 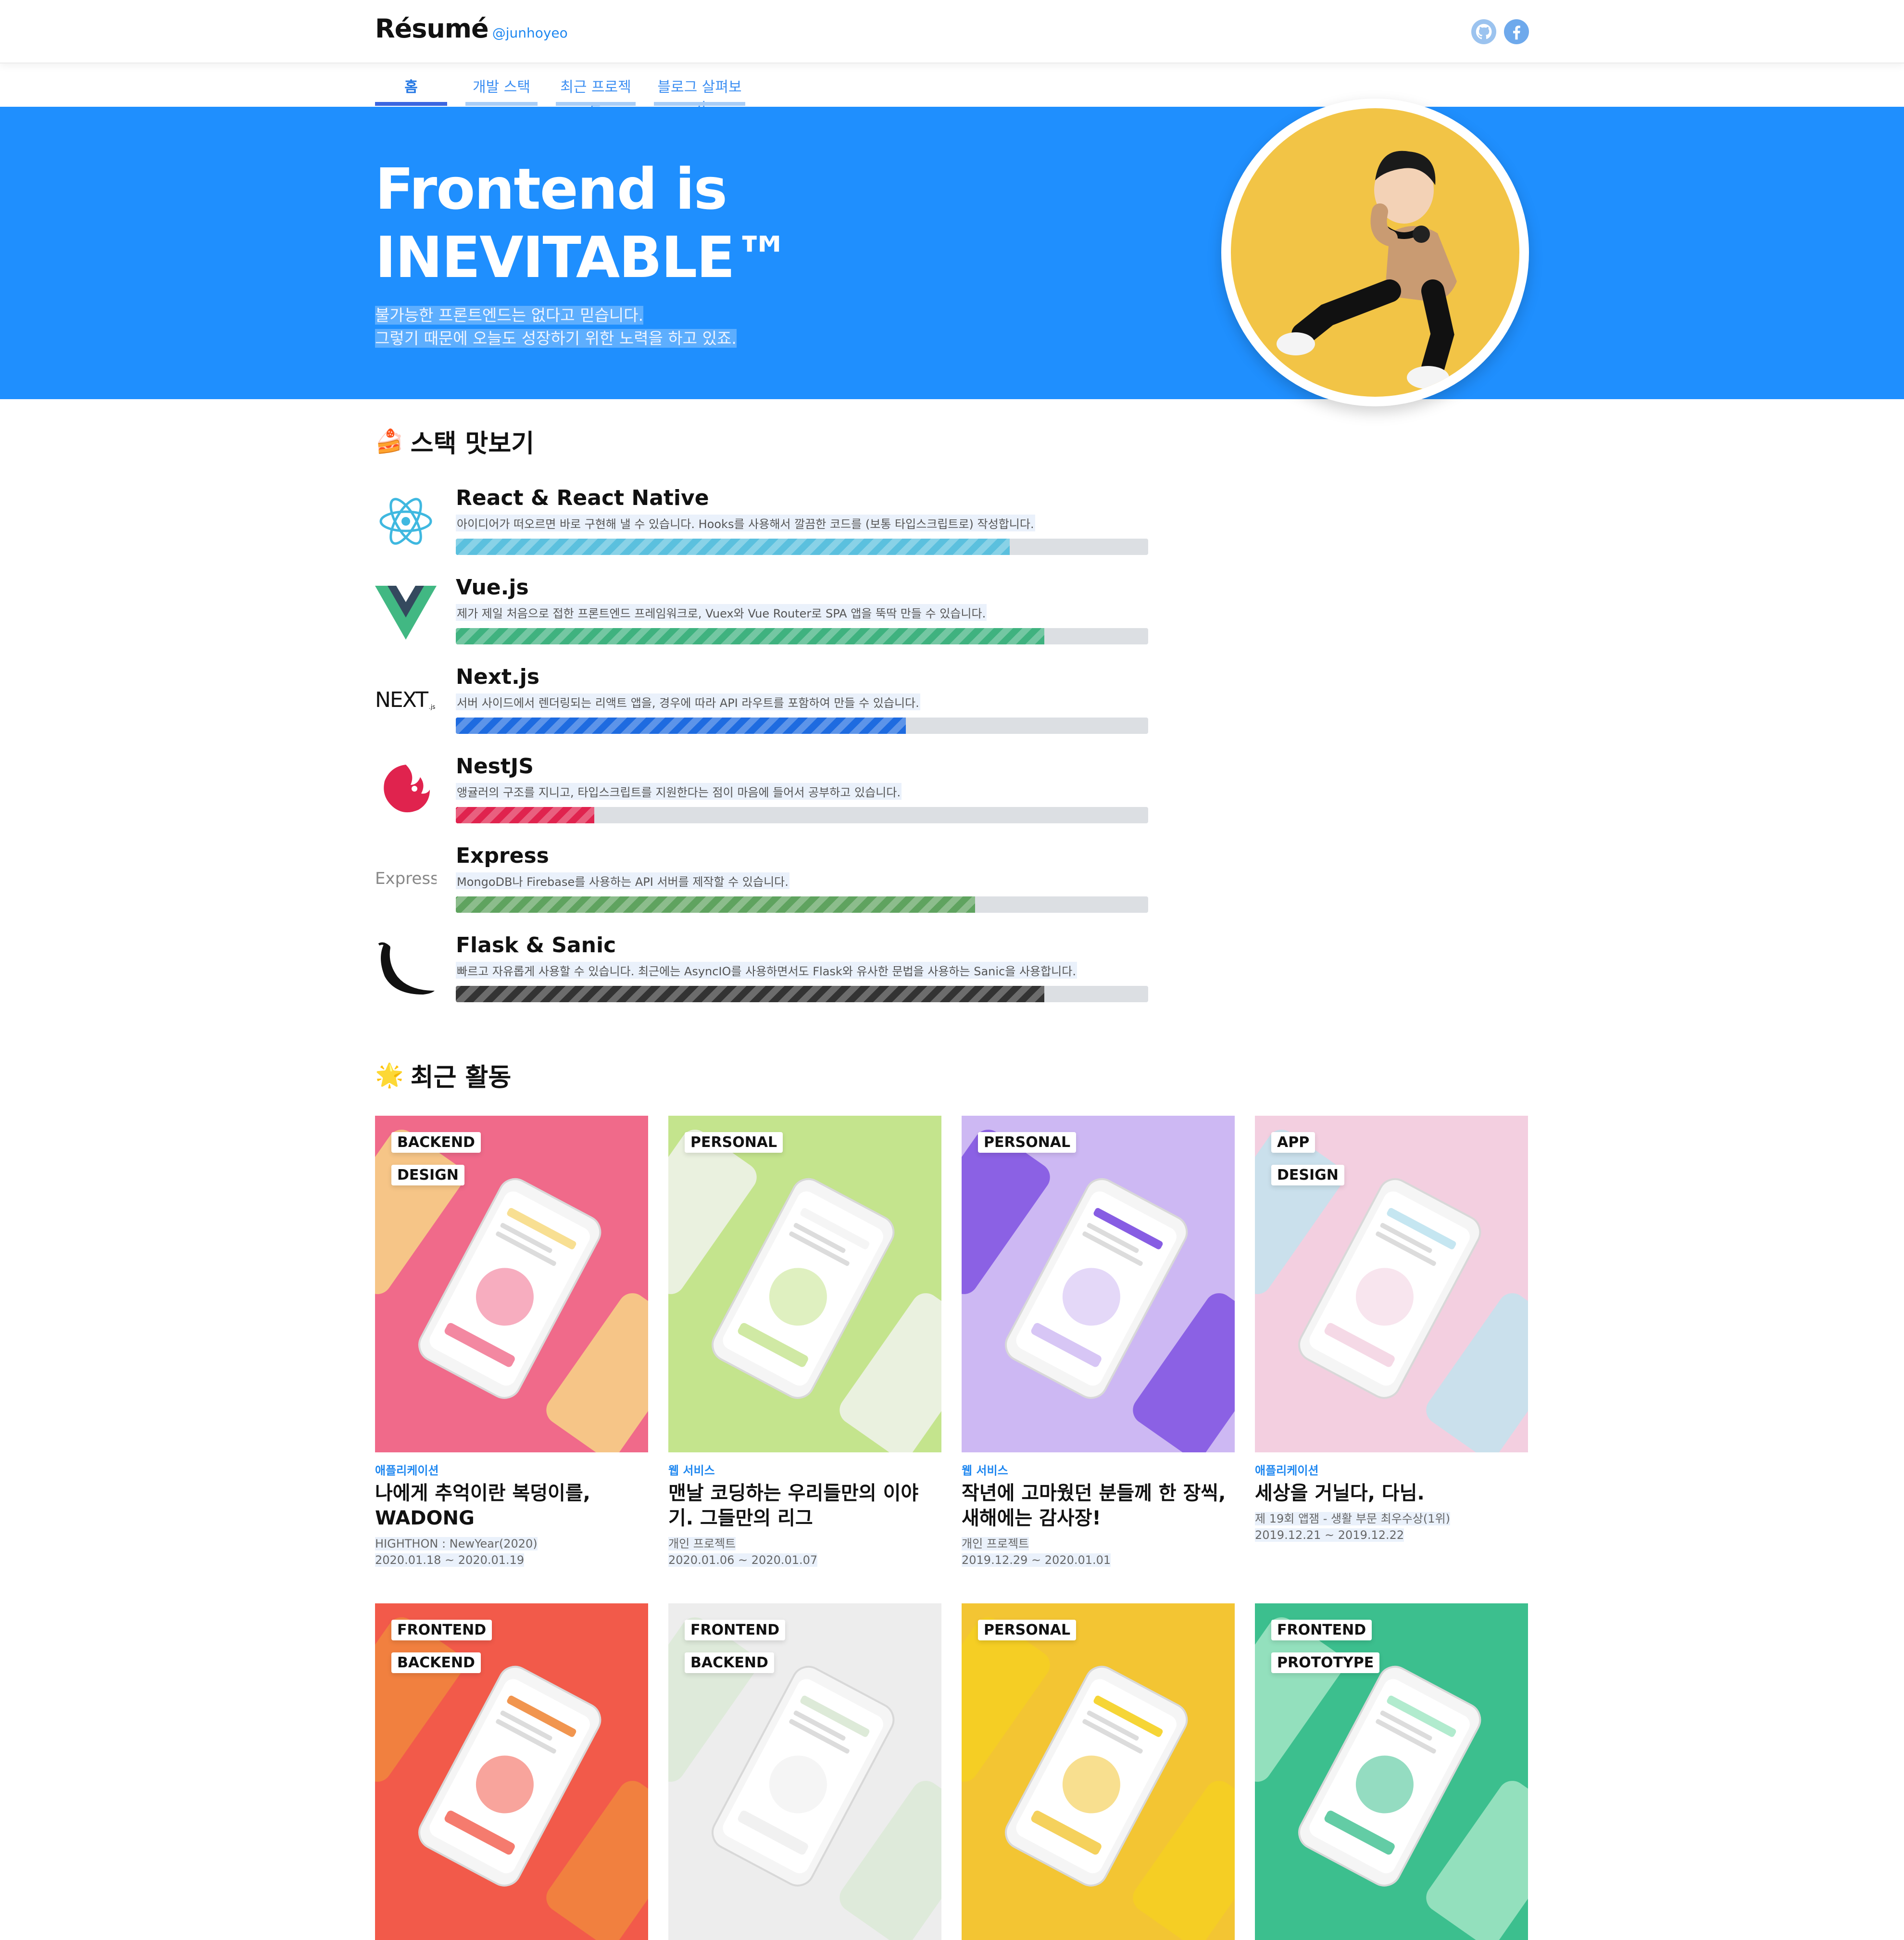 I want to click on express-logo: Express, so click(x=406, y=879).